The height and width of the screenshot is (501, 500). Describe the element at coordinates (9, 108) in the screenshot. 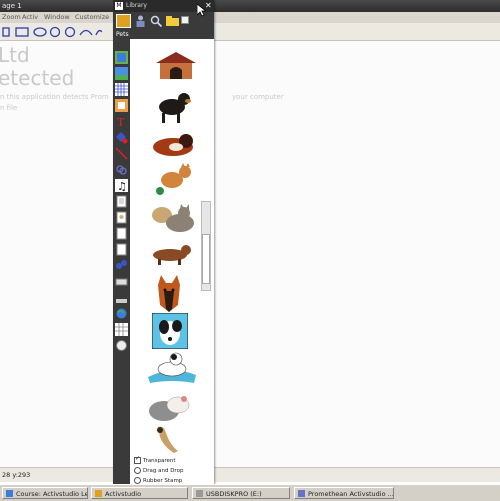

I see `canvas-text-3: n file` at that location.